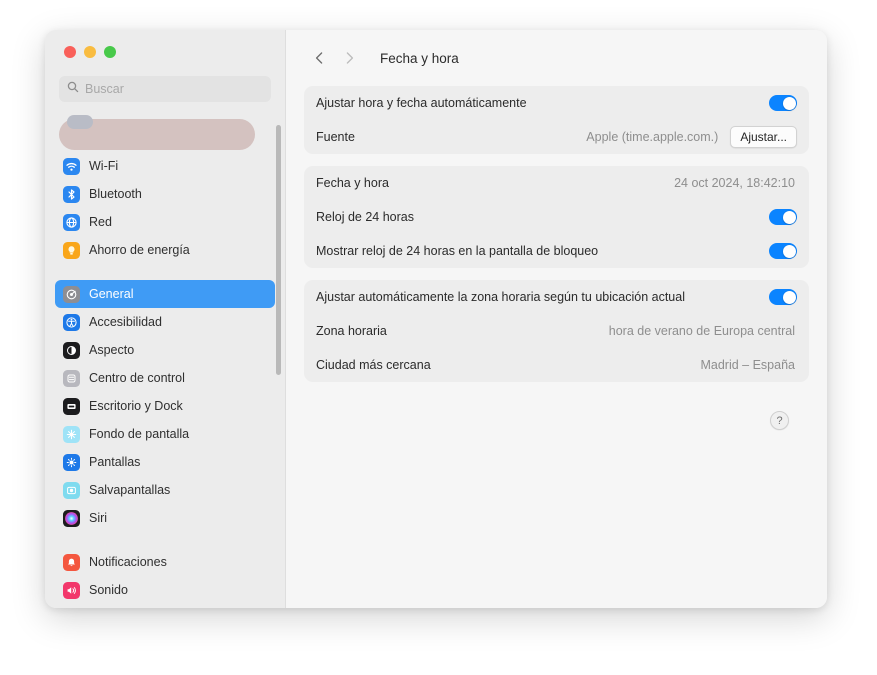  I want to click on forward-button, so click(349, 58).